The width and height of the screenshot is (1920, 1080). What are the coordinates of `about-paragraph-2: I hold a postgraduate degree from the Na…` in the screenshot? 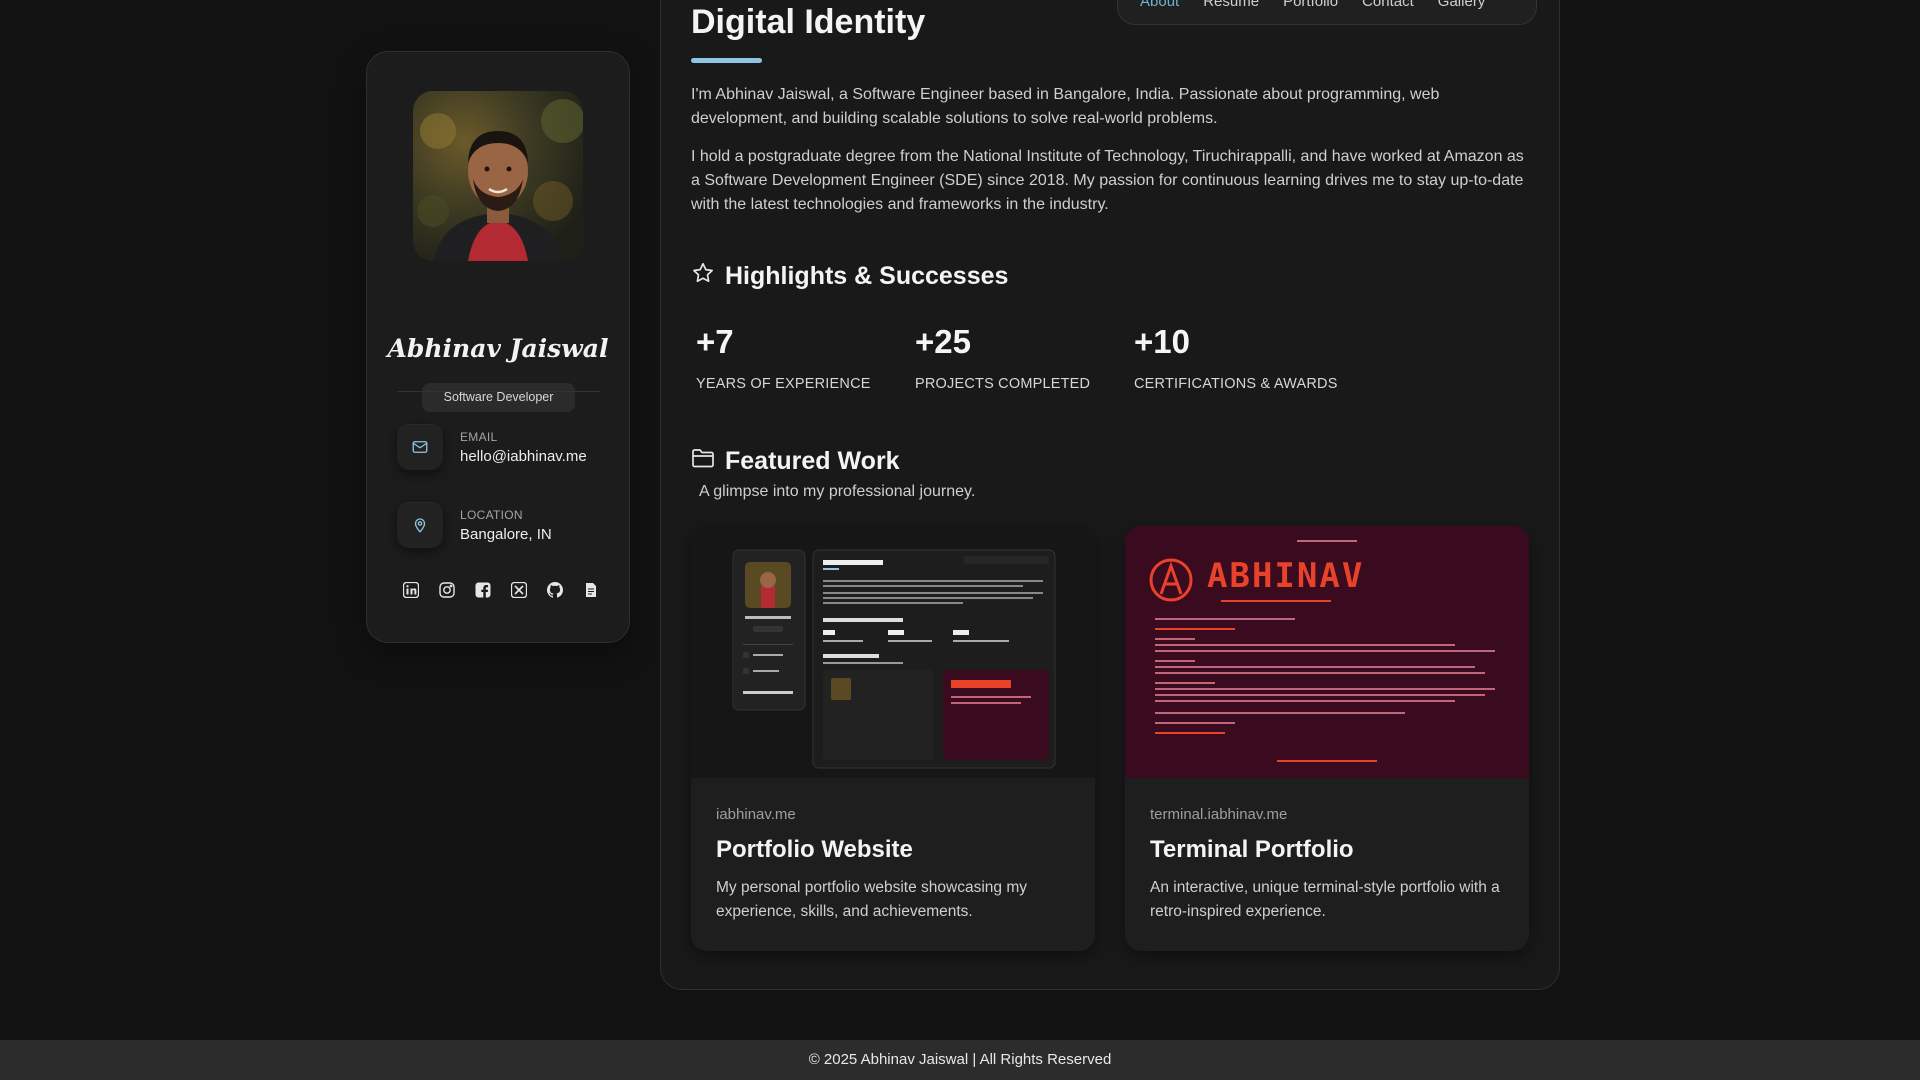 It's located at (1107, 180).